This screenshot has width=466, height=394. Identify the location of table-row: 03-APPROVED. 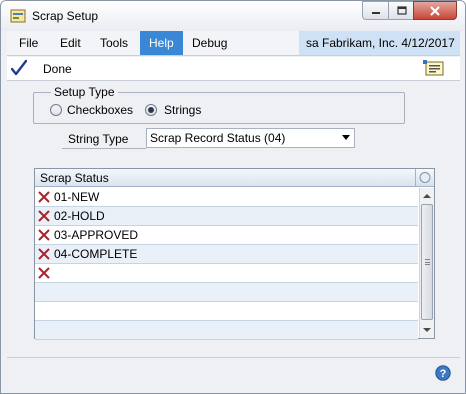
(226, 235).